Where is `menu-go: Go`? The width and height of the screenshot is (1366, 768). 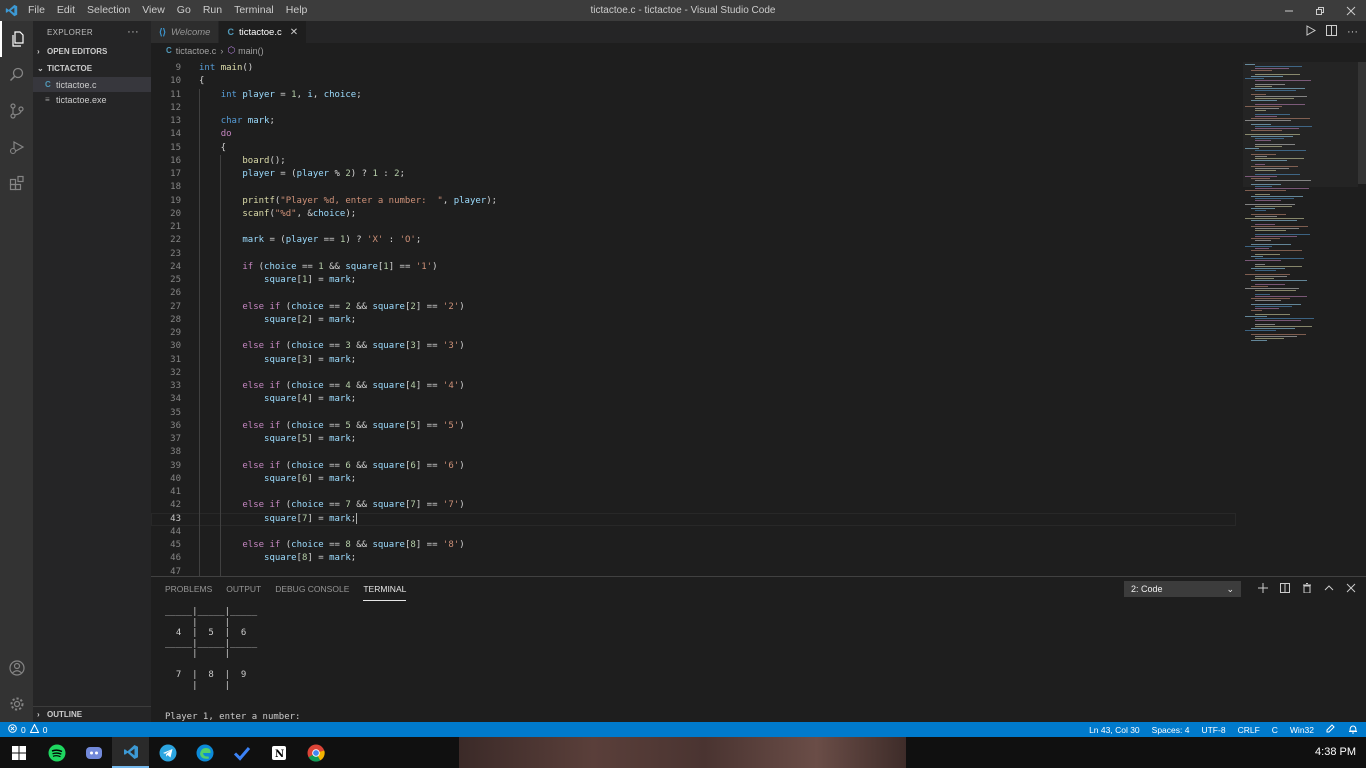
menu-go: Go is located at coordinates (184, 10).